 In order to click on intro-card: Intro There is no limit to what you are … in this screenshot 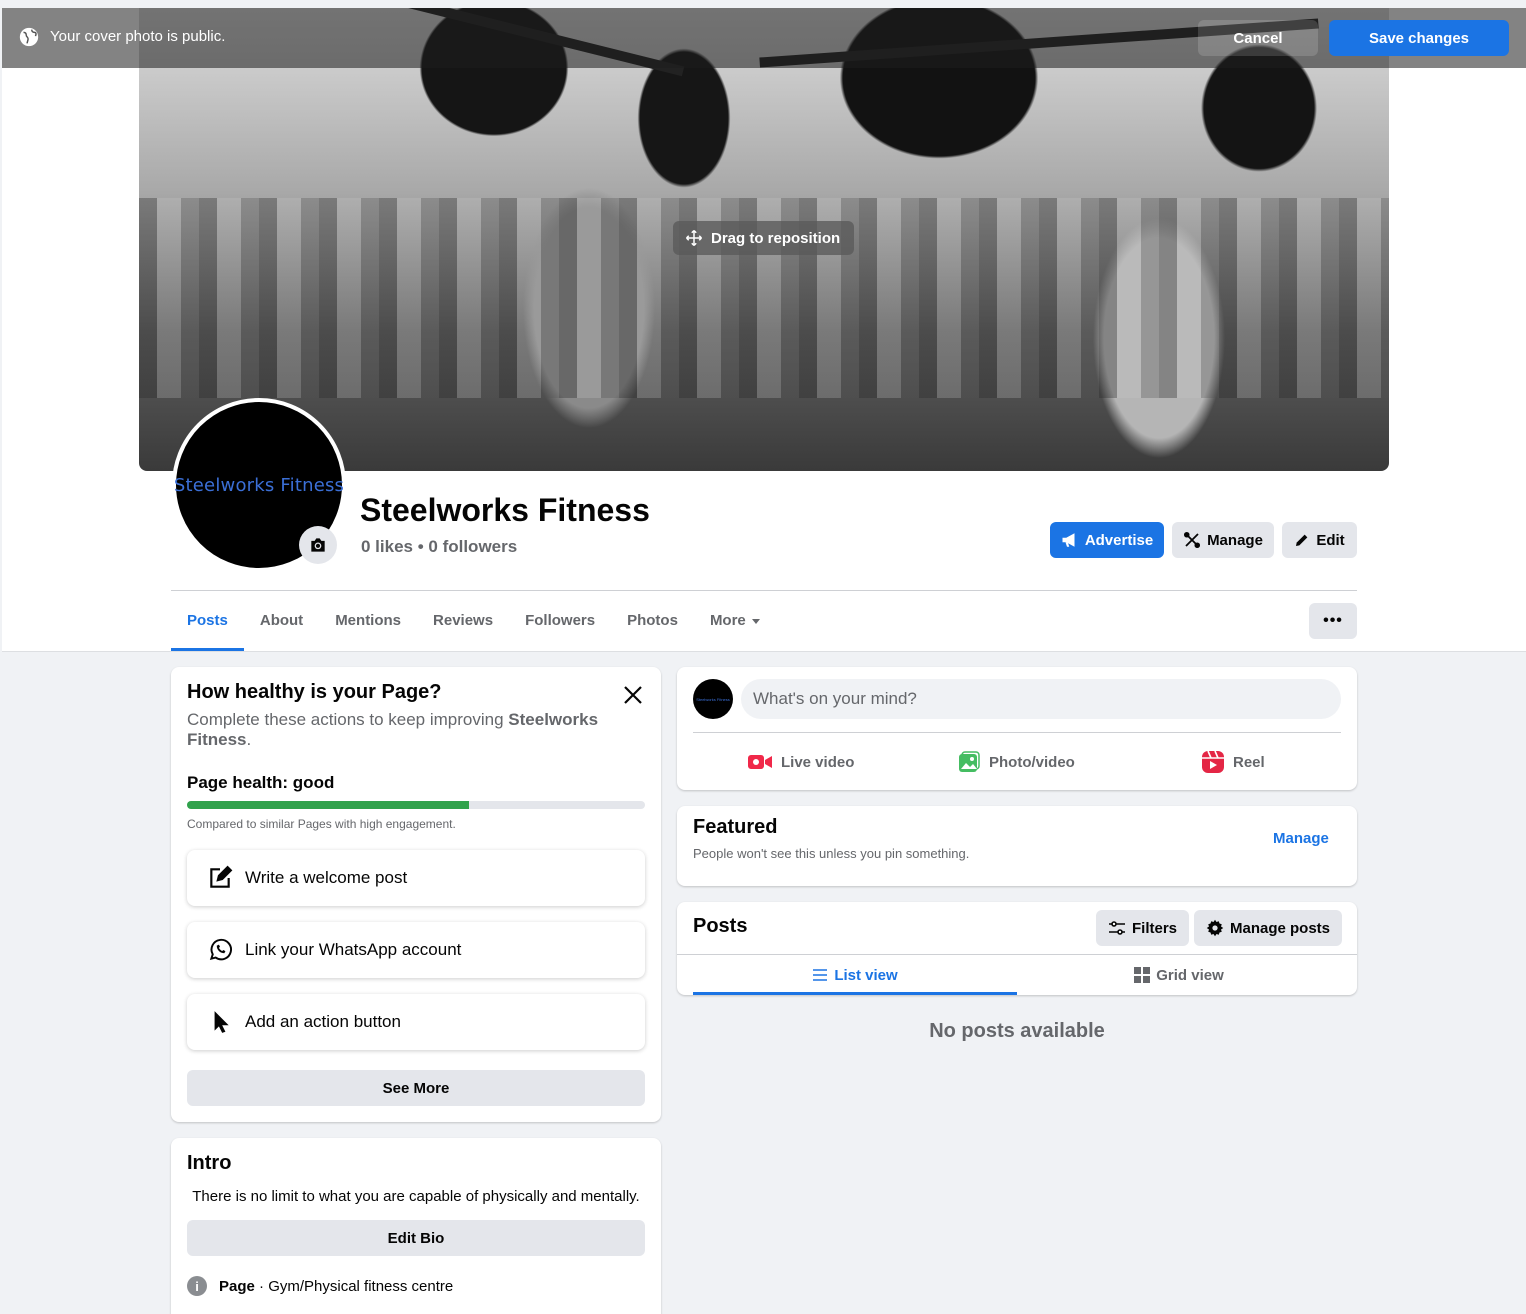, I will do `click(416, 1226)`.